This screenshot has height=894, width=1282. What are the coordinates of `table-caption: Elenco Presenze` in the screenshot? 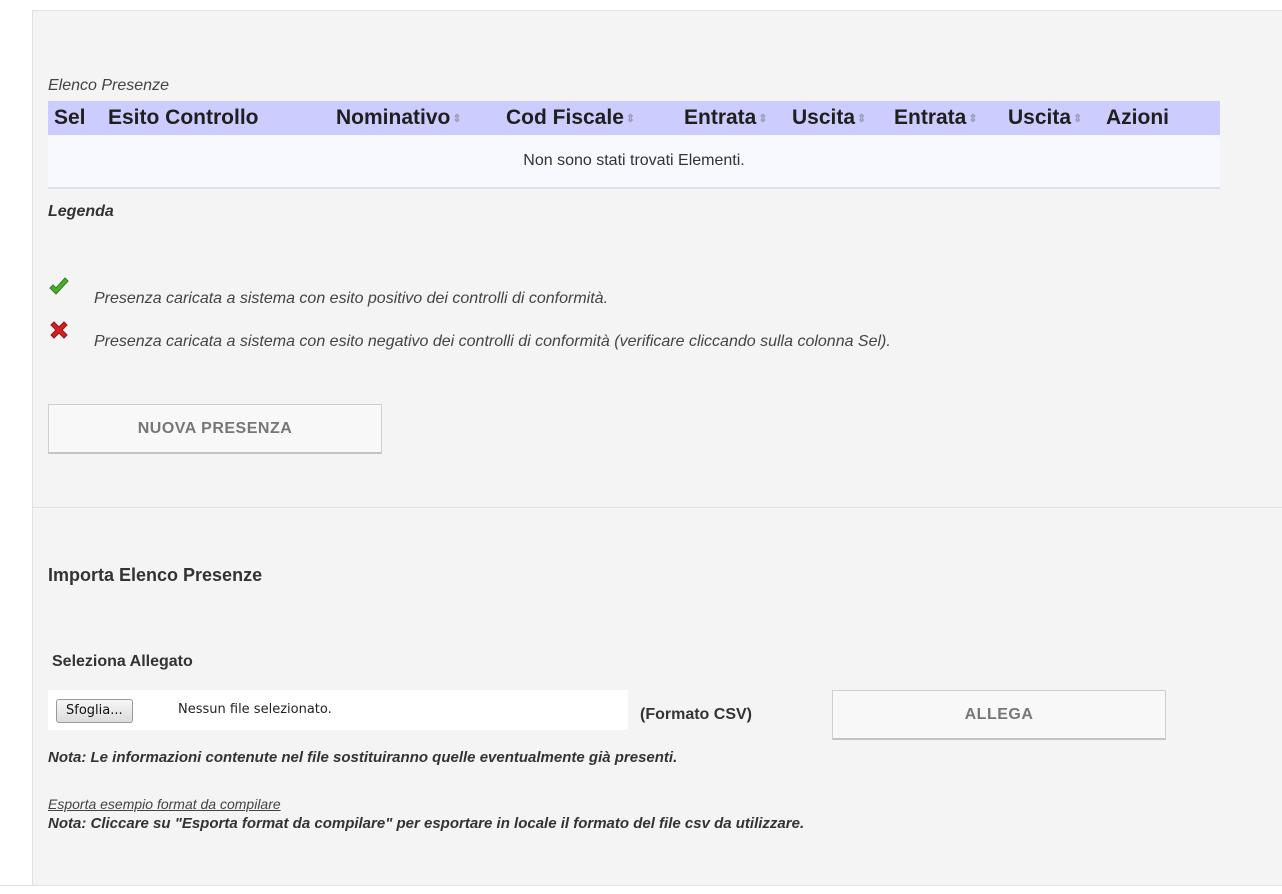 It's located at (108, 85).